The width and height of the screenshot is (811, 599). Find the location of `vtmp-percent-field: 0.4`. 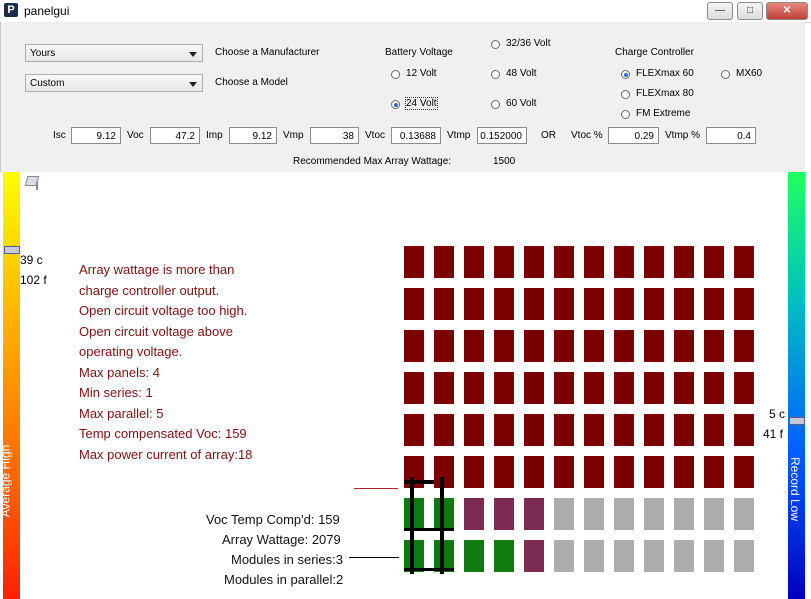

vtmp-percent-field: 0.4 is located at coordinates (731, 135).